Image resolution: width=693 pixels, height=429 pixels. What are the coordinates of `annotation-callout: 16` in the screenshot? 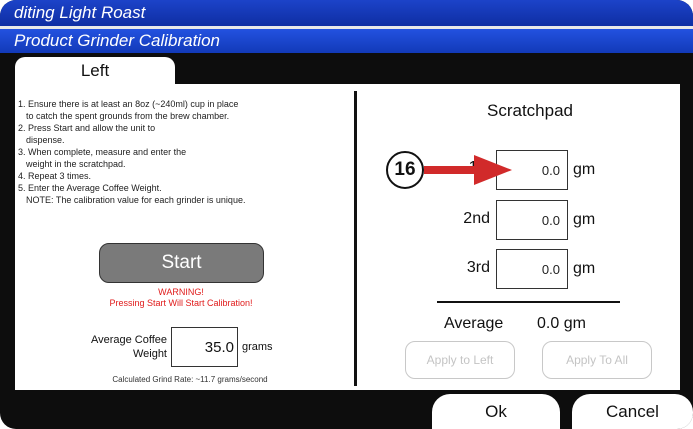 It's located at (405, 170).